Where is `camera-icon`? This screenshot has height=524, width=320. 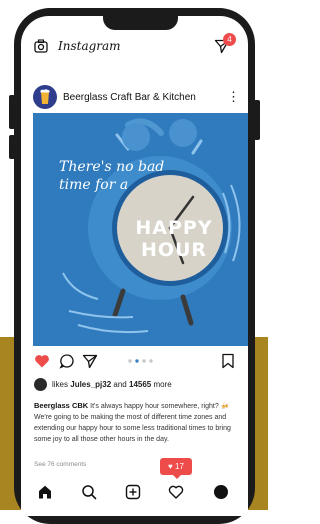
camera-icon is located at coordinates (41, 46).